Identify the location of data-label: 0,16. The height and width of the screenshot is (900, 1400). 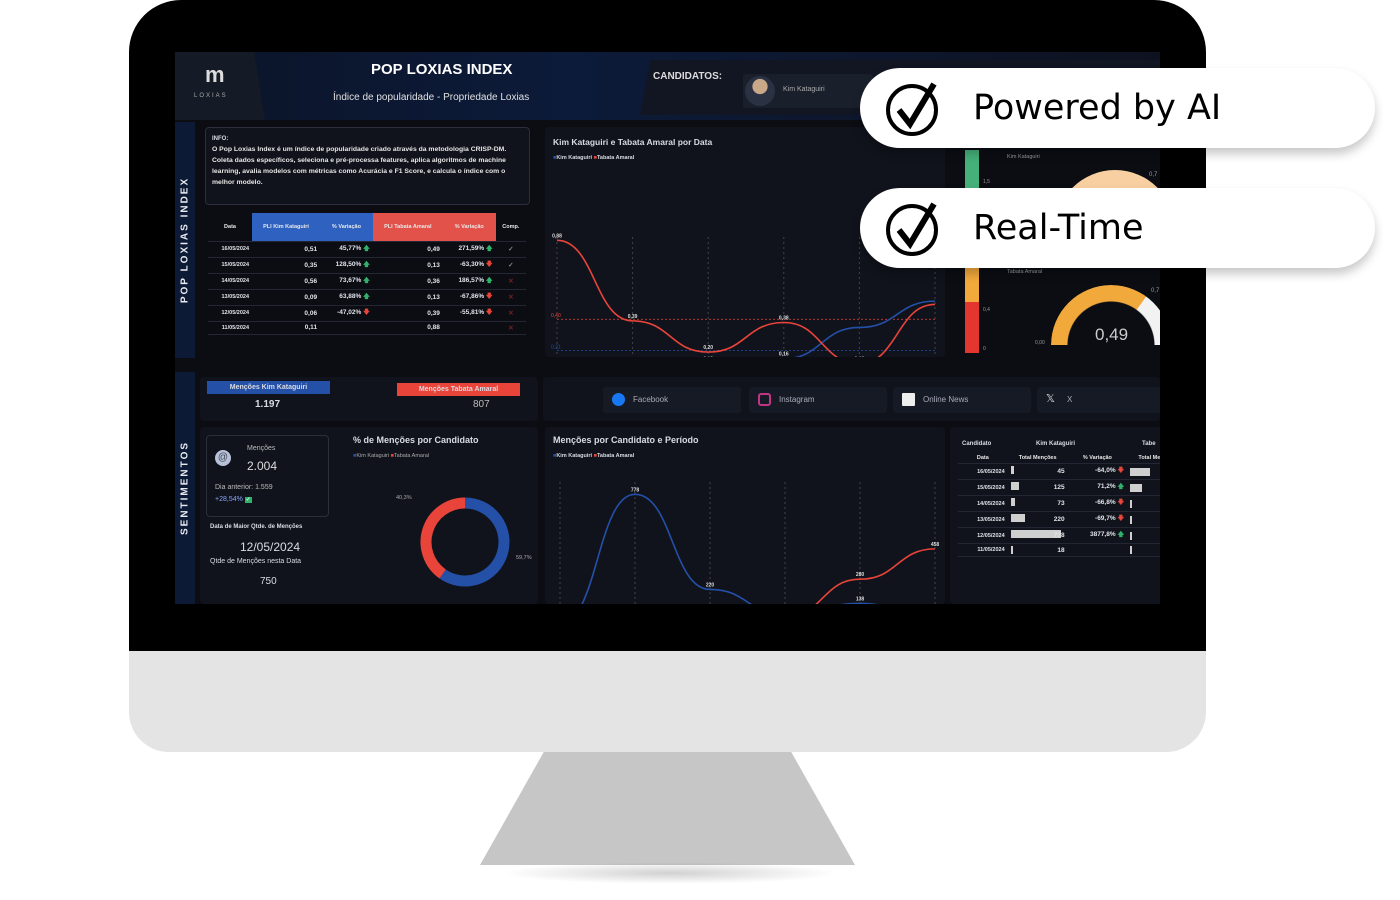
(784, 354).